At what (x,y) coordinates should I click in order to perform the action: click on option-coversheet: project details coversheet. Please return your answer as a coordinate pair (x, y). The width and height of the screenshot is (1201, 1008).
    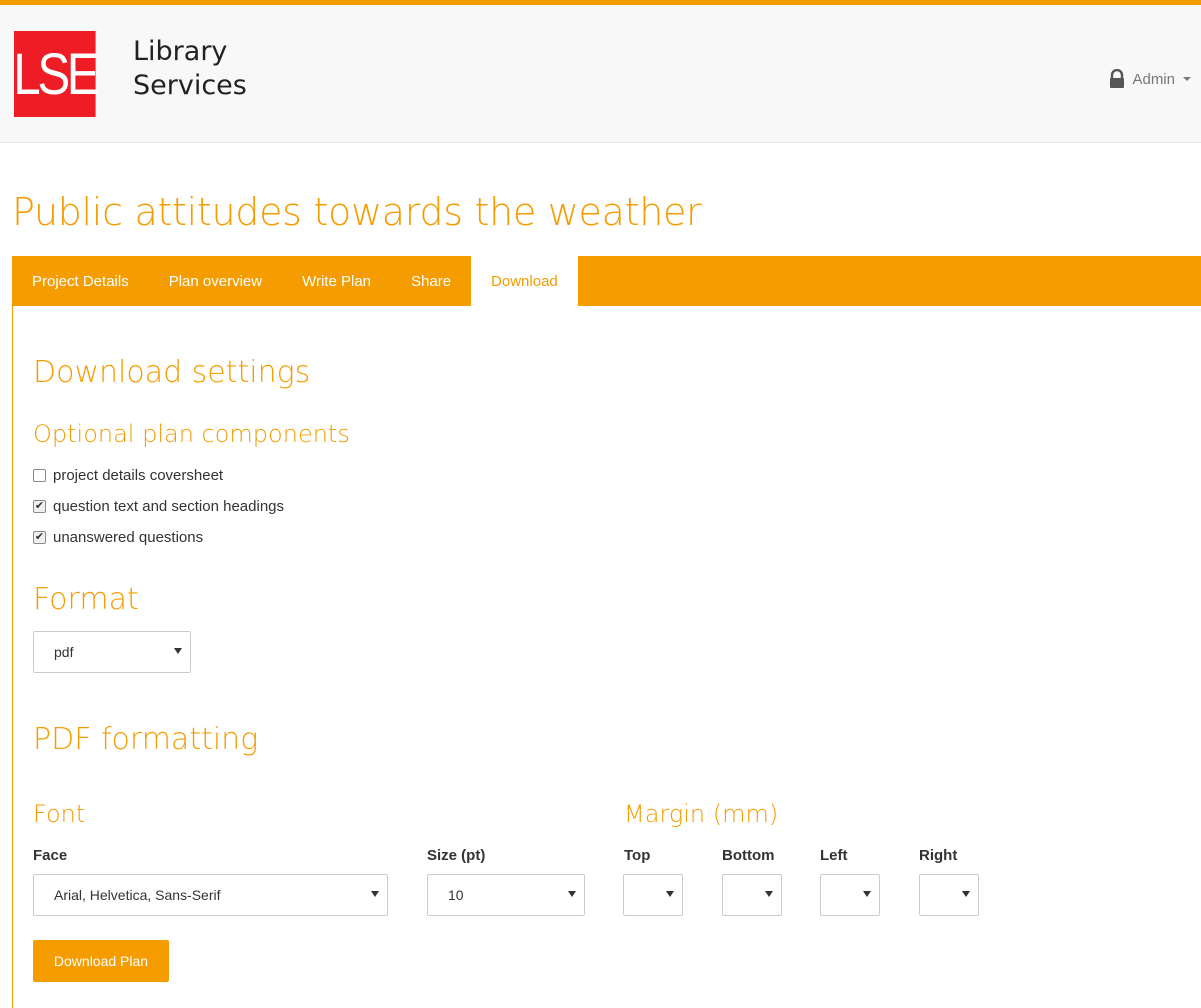
    Looking at the image, I should click on (128, 475).